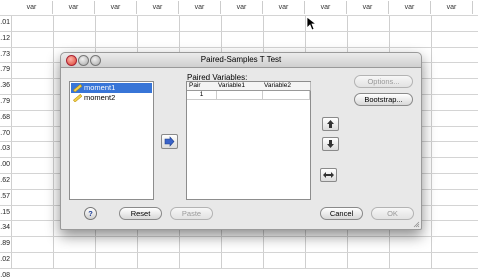  I want to click on variable-name: moment2, so click(100, 97).